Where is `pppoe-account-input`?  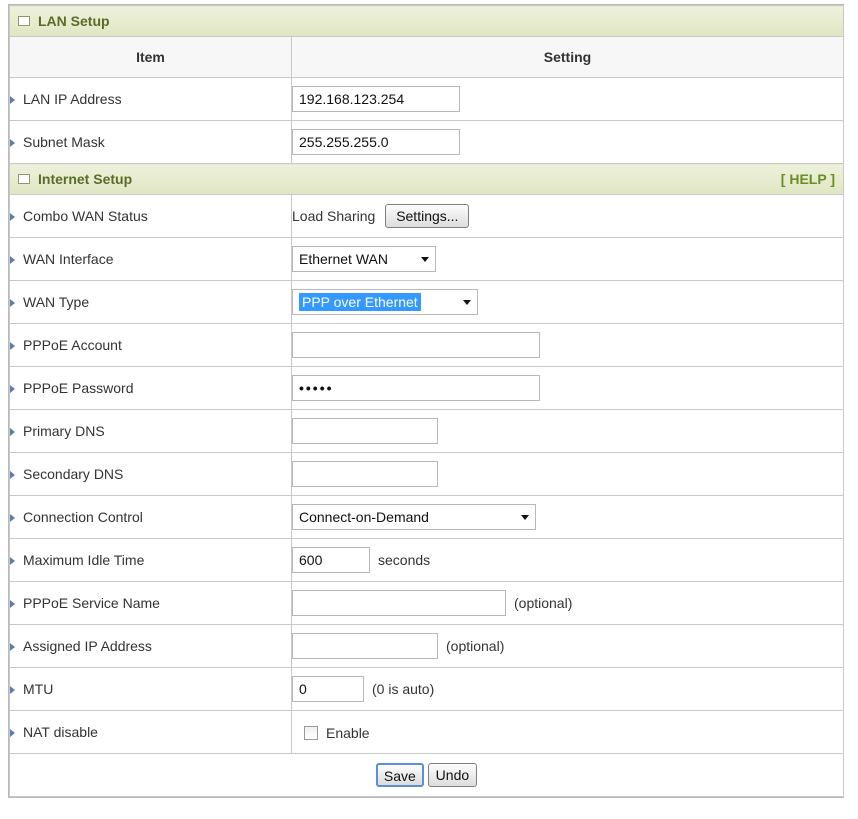 pppoe-account-input is located at coordinates (416, 345).